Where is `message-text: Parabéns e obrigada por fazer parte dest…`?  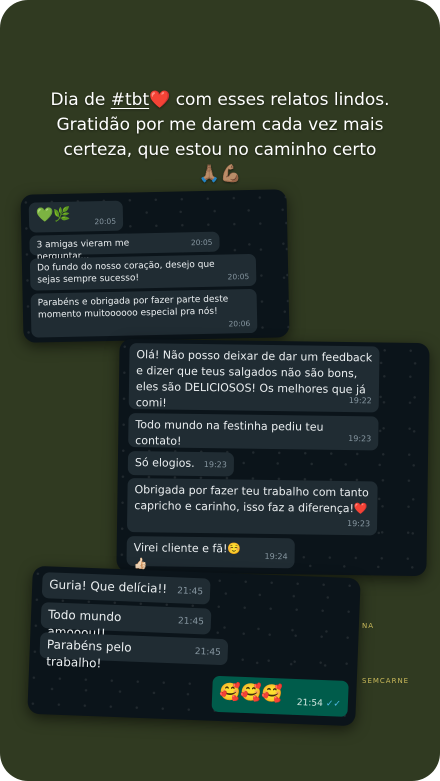 message-text: Parabéns e obrigada por fazer parte dest… is located at coordinates (133, 307).